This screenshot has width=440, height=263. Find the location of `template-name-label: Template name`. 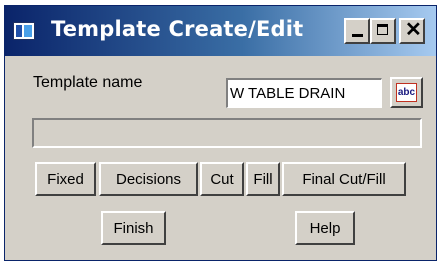

template-name-label: Template name is located at coordinates (88, 82).